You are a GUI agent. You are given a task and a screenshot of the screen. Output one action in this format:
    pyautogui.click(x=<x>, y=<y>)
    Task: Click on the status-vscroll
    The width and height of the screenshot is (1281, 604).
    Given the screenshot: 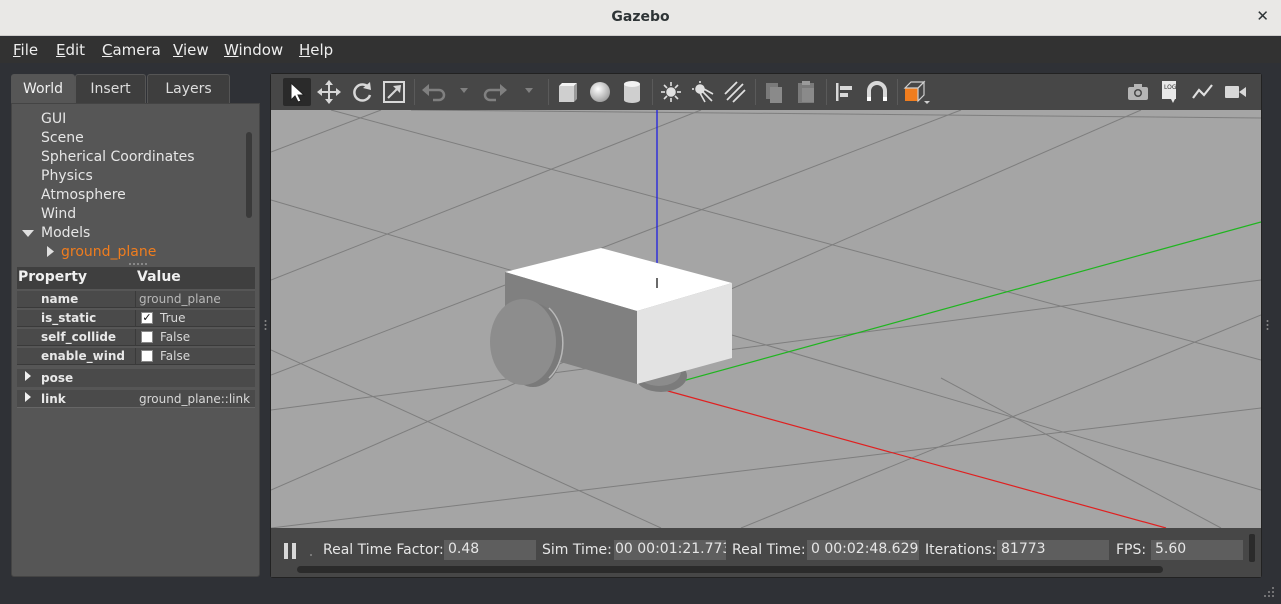 What is the action you would take?
    pyautogui.click(x=1252, y=548)
    